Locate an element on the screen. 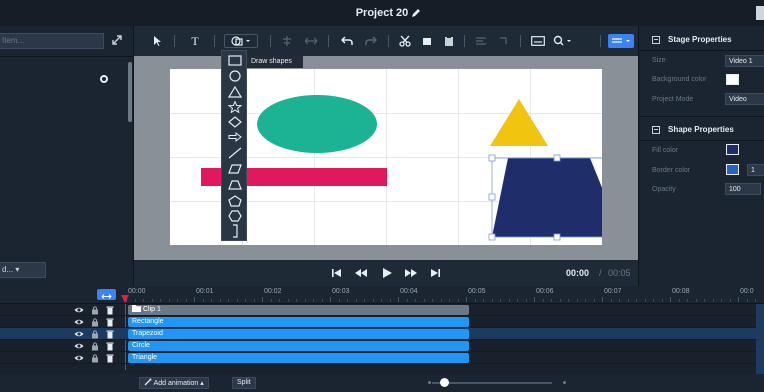 The height and width of the screenshot is (392, 764). paste-button is located at coordinates (449, 41).